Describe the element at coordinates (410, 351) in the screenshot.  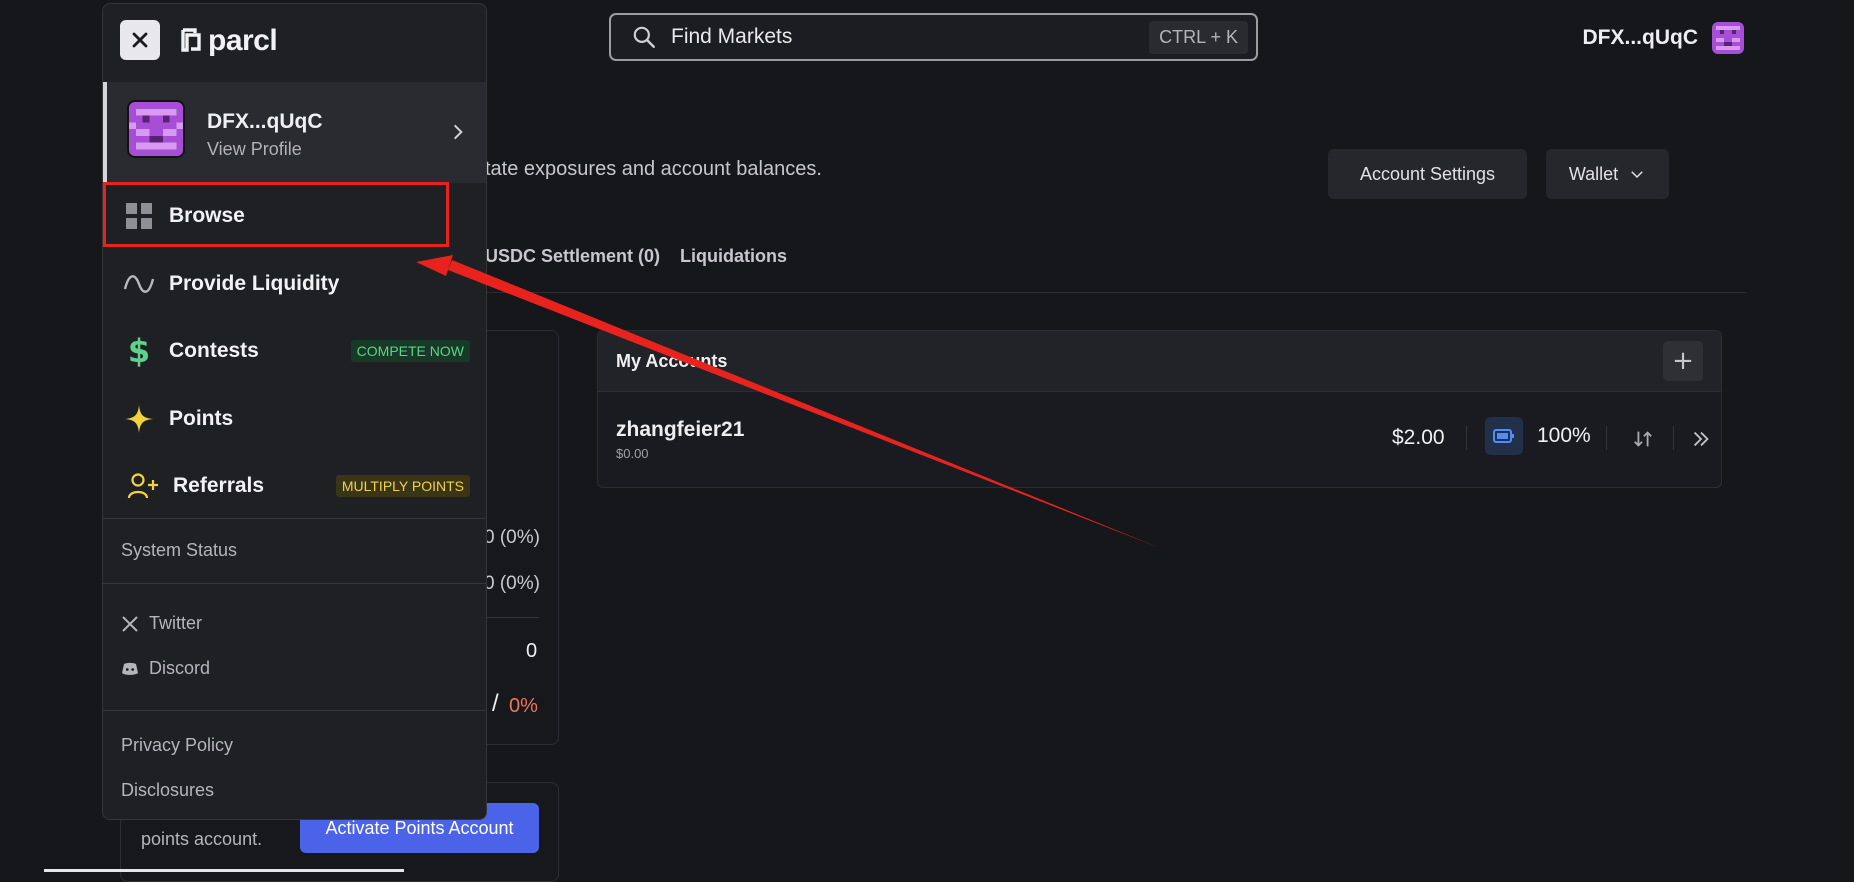
I see `compete-now-badge: COMPETE NOW` at that location.